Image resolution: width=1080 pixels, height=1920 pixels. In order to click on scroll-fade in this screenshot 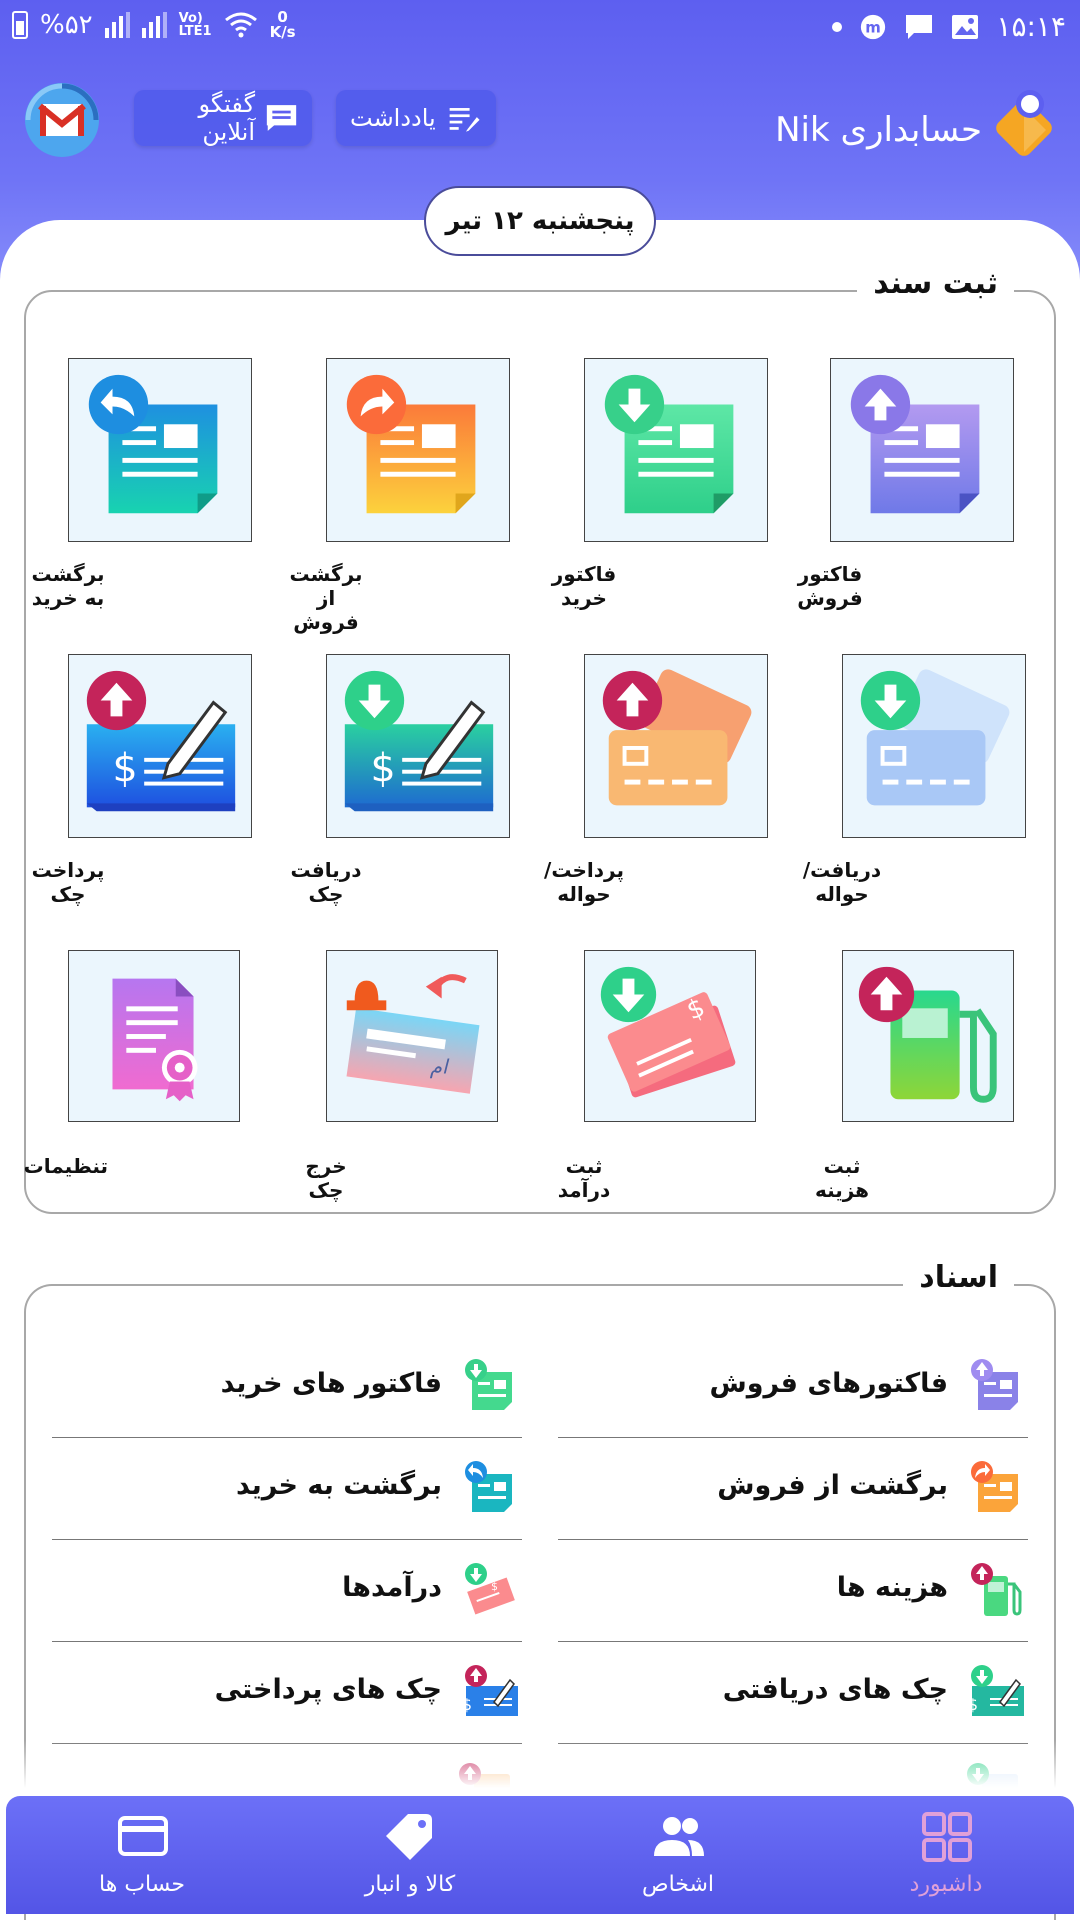, I will do `click(540, 1770)`.